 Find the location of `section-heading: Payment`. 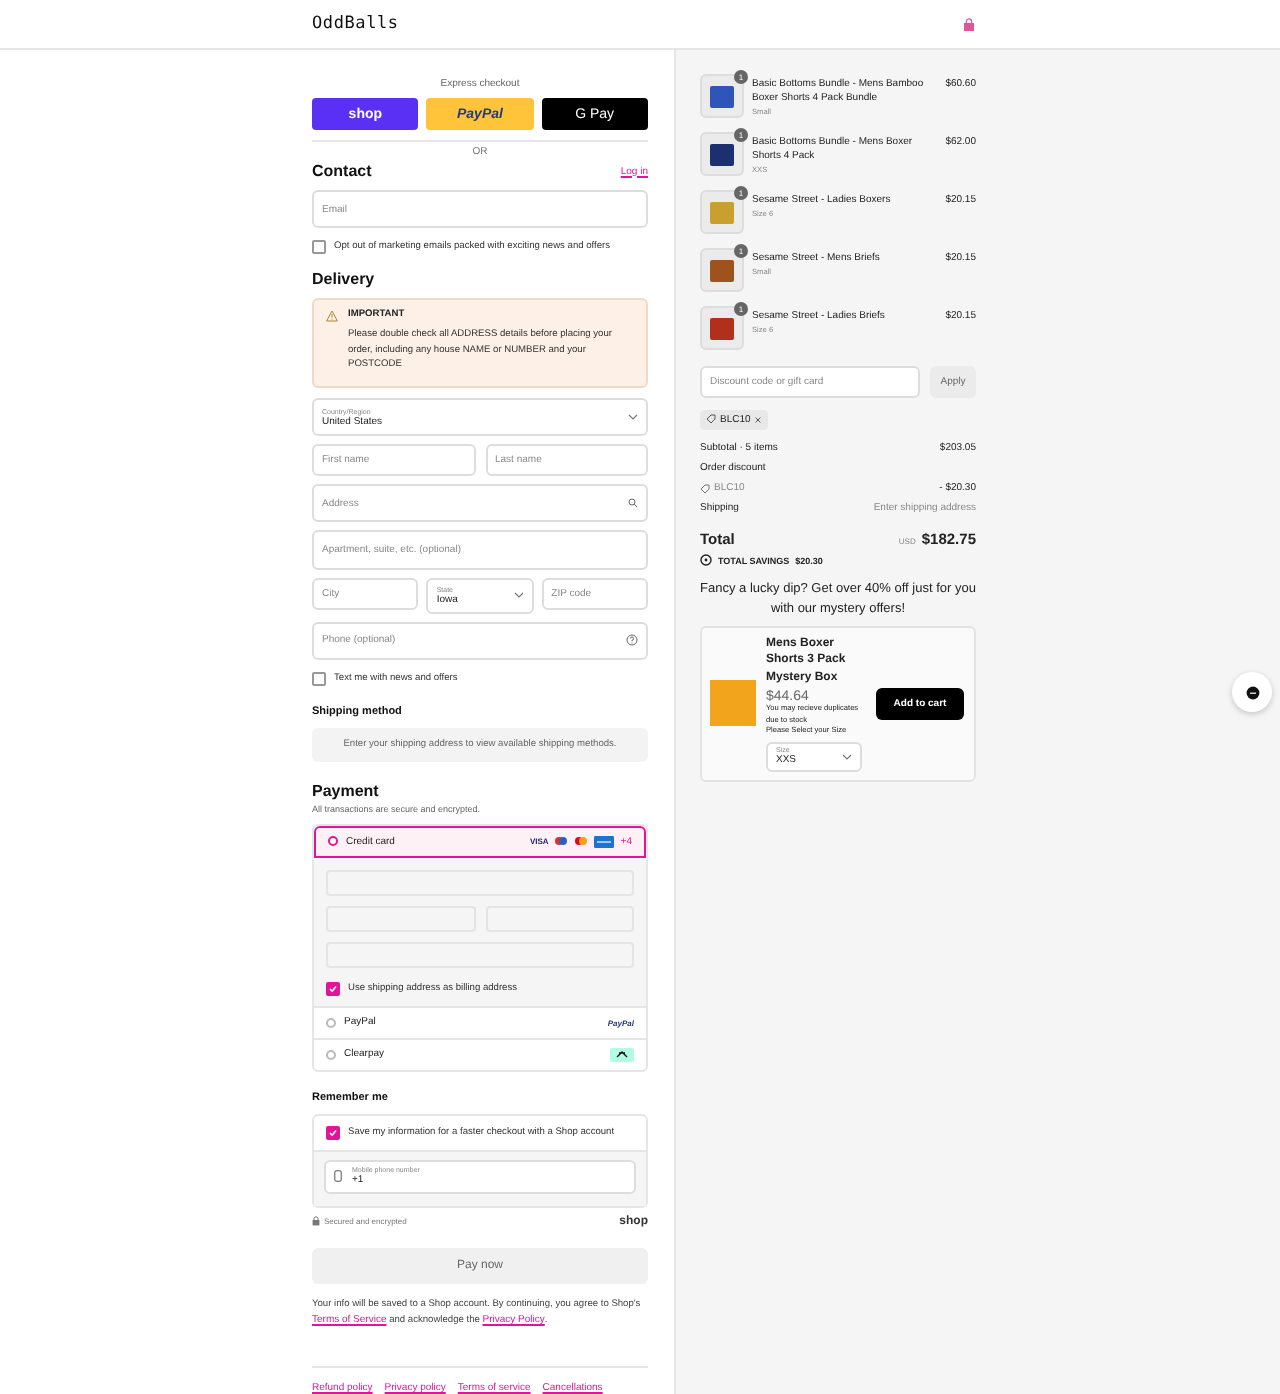

section-heading: Payment is located at coordinates (346, 790).